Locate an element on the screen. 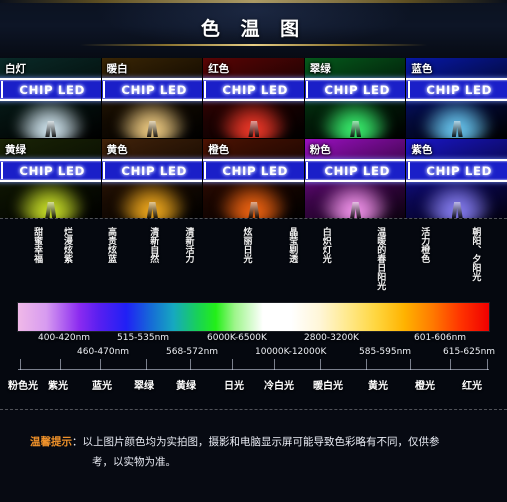  mood-label: 清新活力 is located at coordinates (188, 245).